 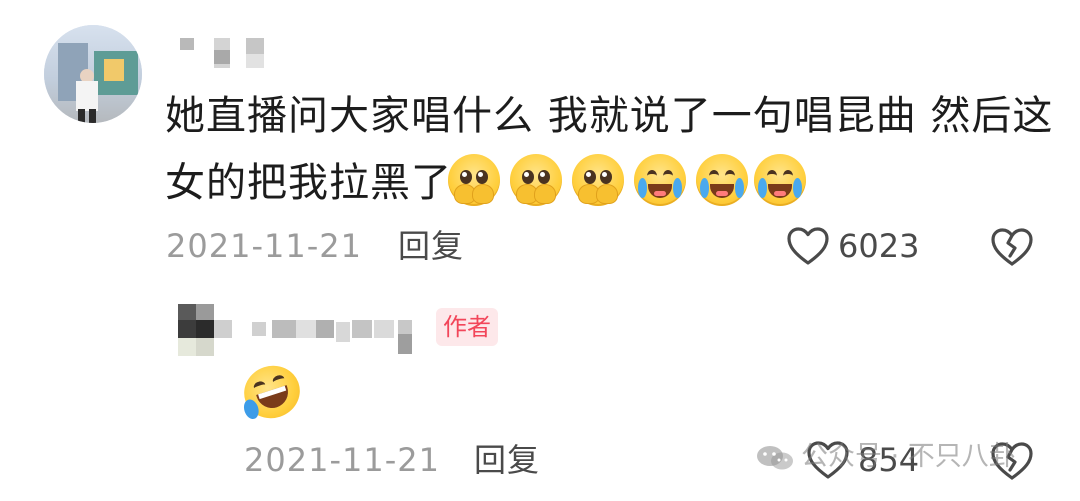 What do you see at coordinates (628, 182) in the screenshot?
I see `comment-emoji-row` at bounding box center [628, 182].